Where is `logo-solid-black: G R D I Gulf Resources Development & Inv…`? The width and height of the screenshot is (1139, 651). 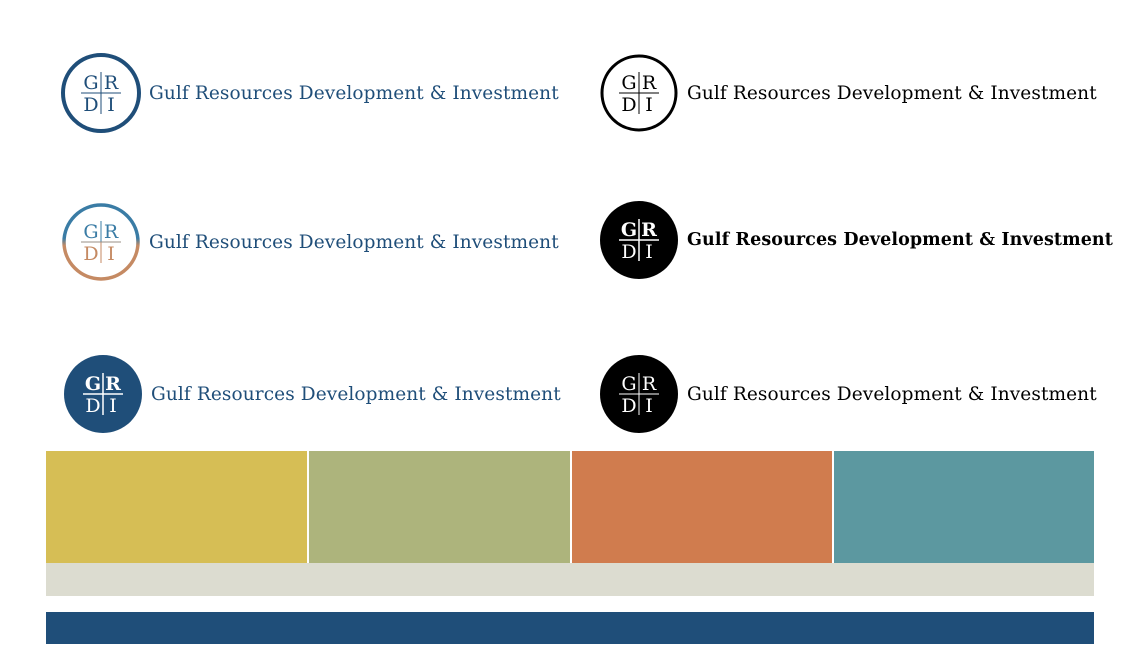 logo-solid-black: G R D I Gulf Resources Development & Inv… is located at coordinates (848, 394).